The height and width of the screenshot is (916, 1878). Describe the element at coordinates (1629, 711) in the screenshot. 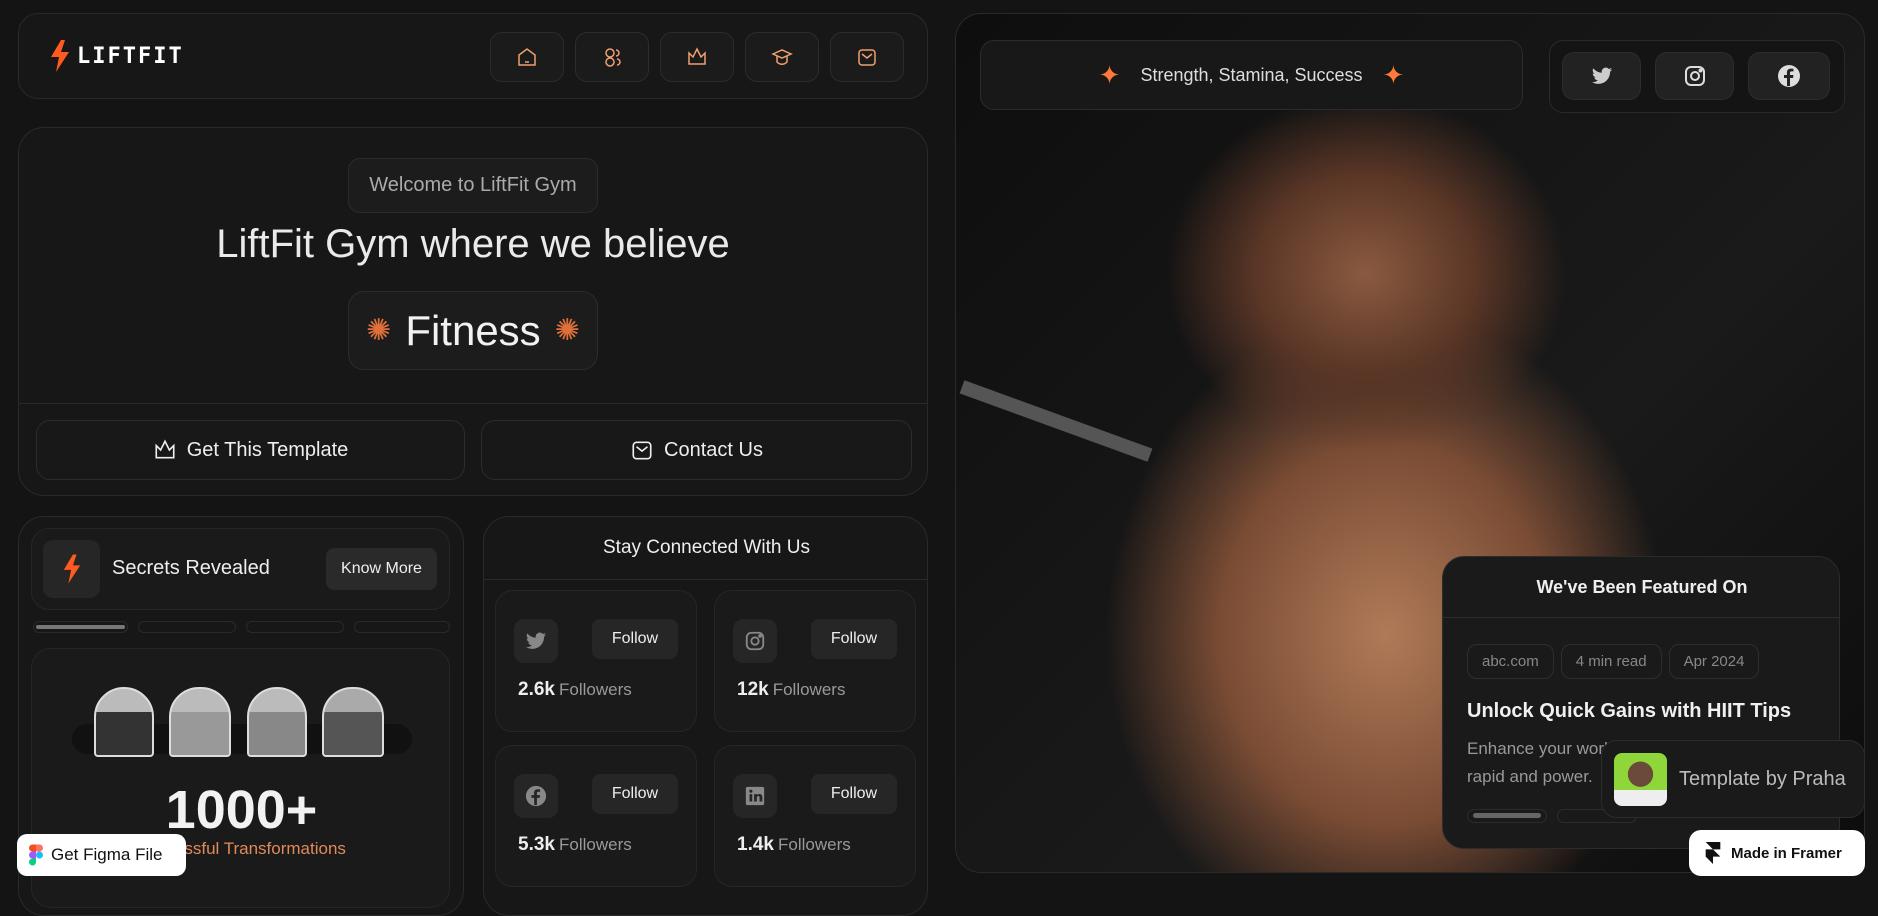

I see `featured-headline: Unlock Quick Gains with HIIT Tips` at that location.